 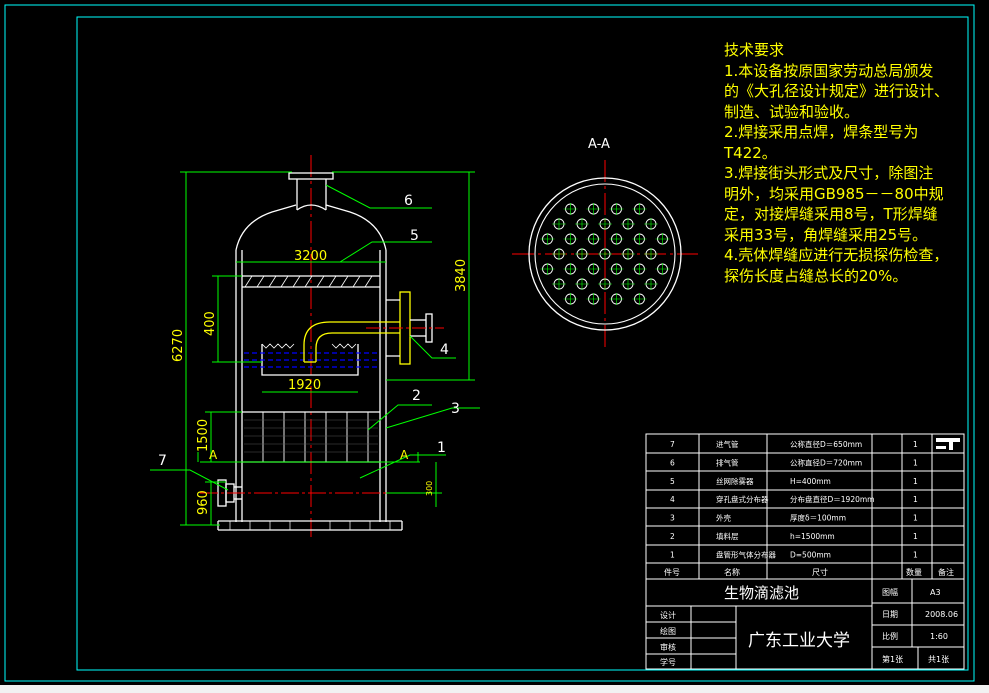 I want to click on dim-3840: 3840, so click(x=461, y=275).